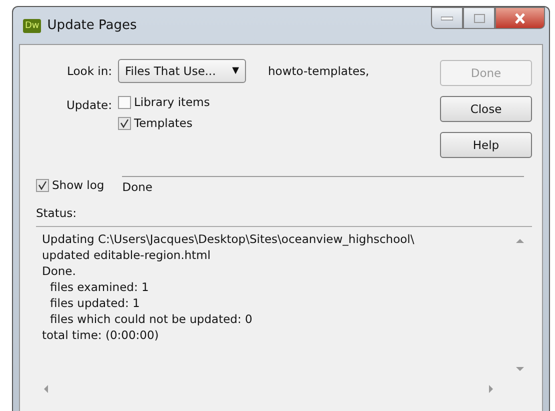 The width and height of the screenshot is (555, 411). Describe the element at coordinates (486, 109) in the screenshot. I see `dialog-button: Close` at that location.